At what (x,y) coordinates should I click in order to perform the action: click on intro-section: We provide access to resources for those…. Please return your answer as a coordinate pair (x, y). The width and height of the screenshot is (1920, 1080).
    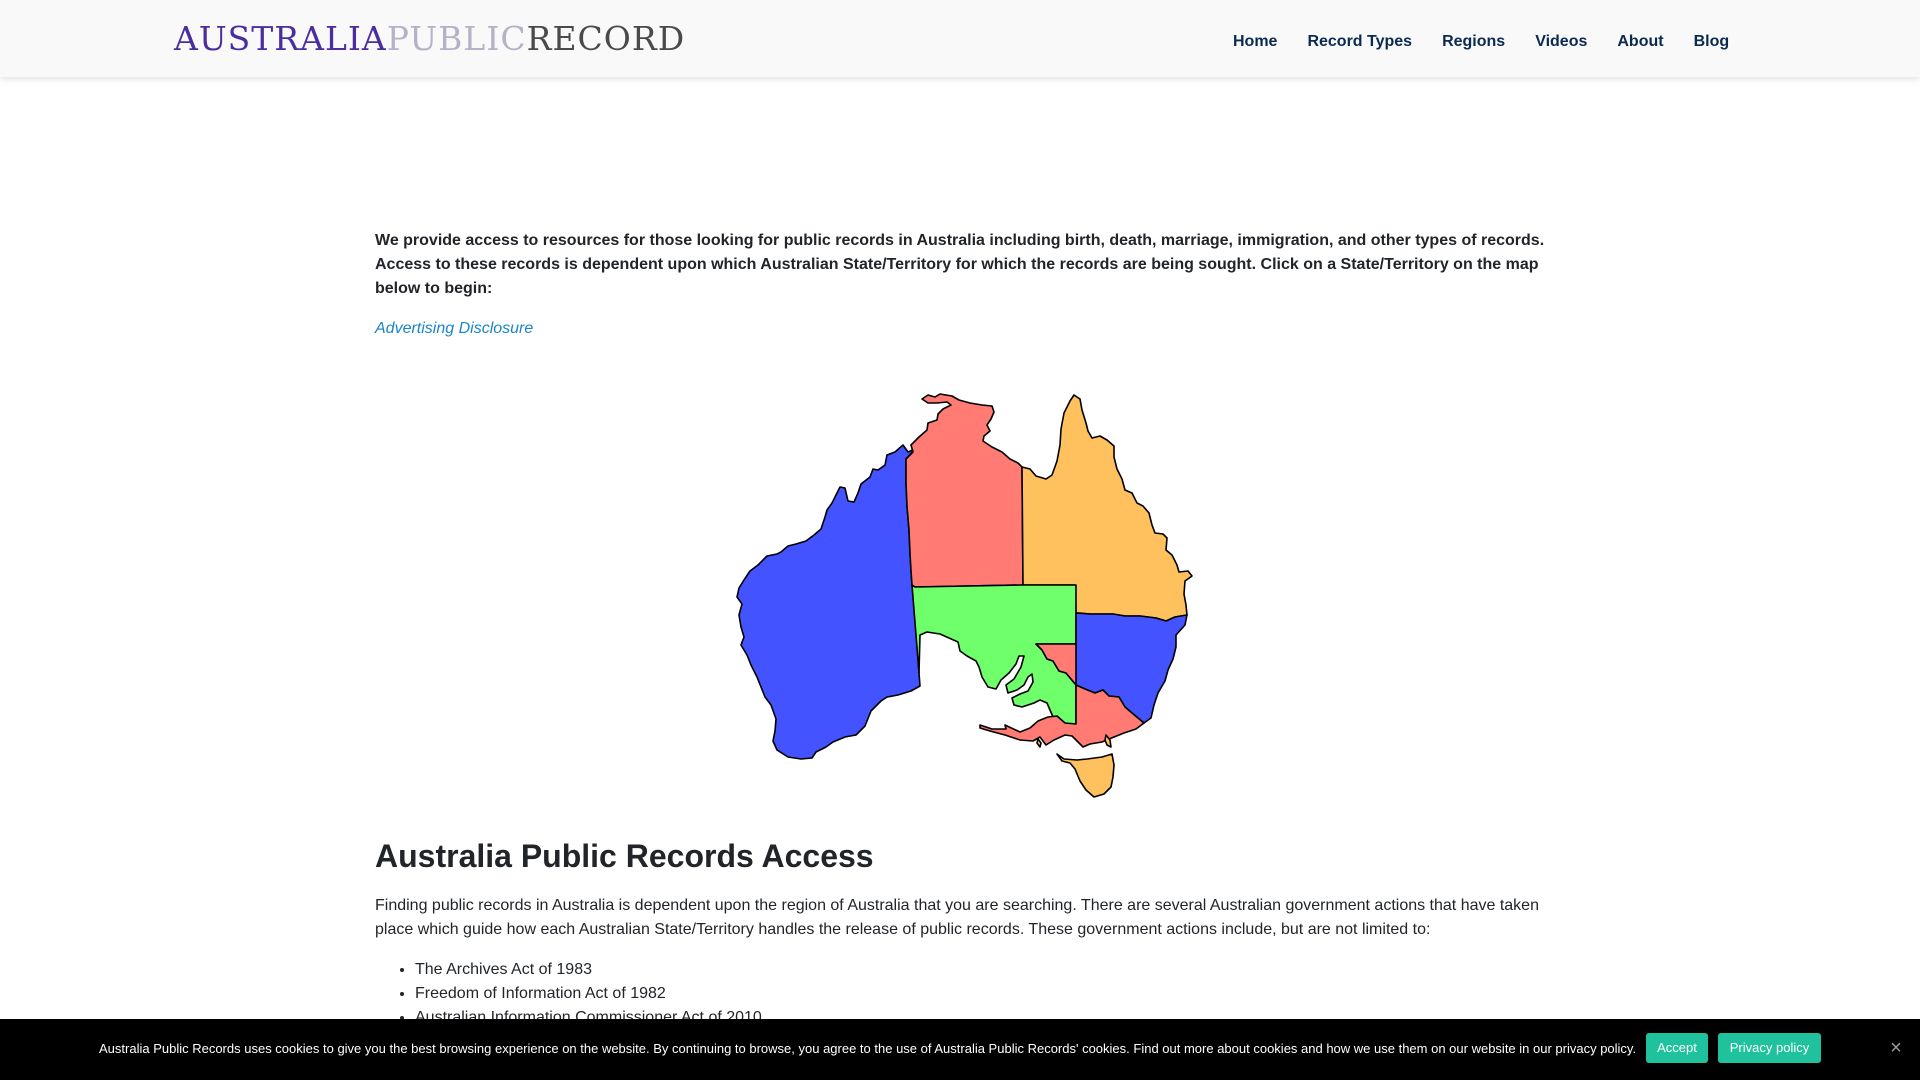
    Looking at the image, I should click on (961, 285).